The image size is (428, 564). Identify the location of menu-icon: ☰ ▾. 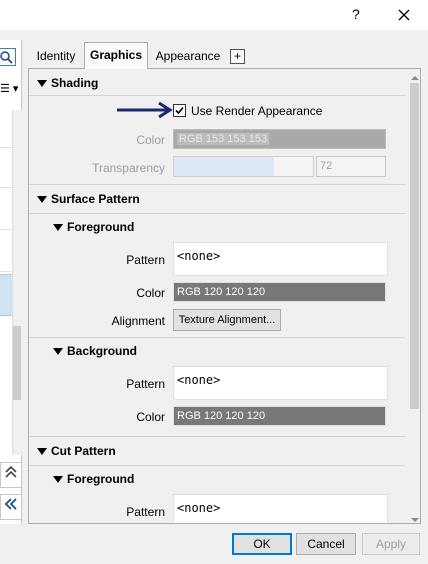
(11, 90).